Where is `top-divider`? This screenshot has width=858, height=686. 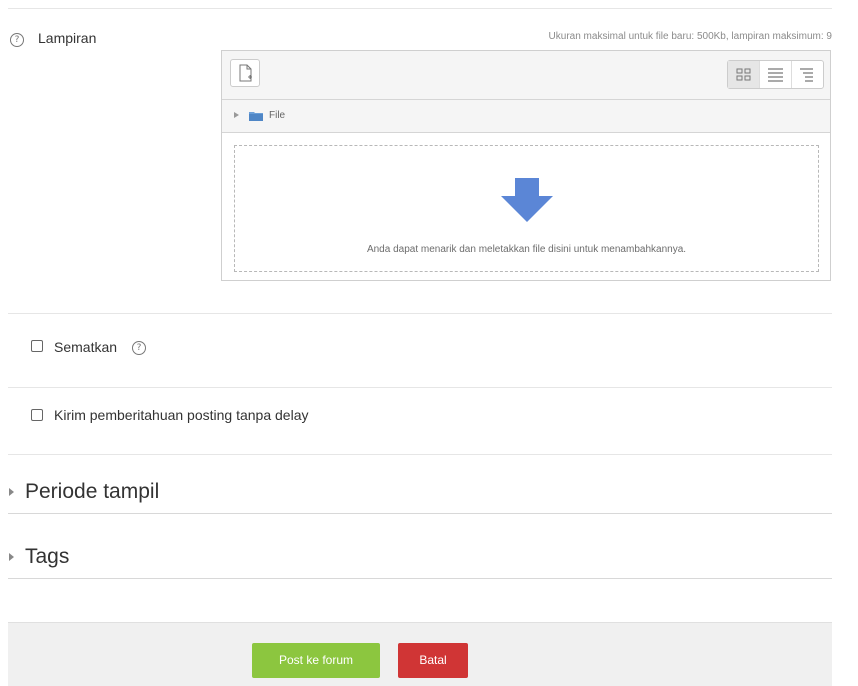
top-divider is located at coordinates (420, 8).